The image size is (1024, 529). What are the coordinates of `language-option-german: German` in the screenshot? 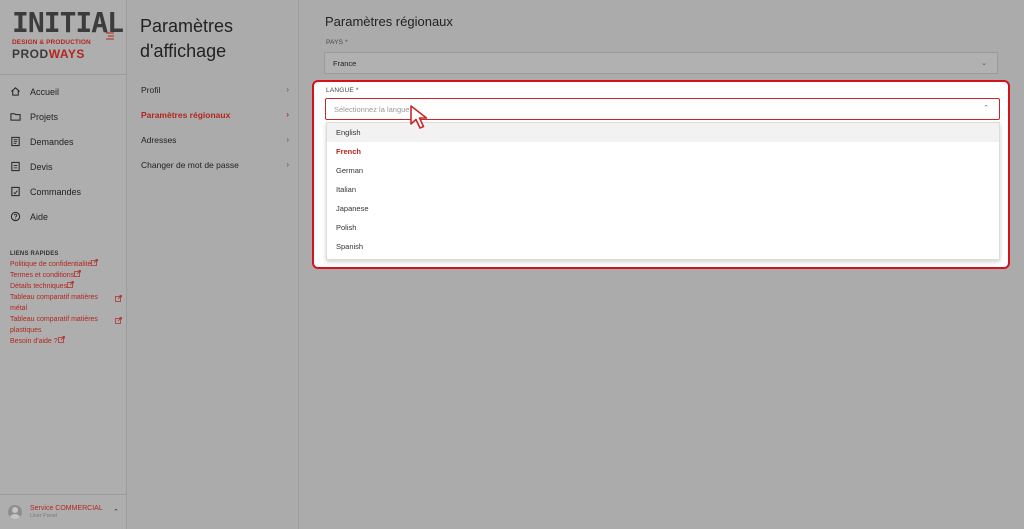 It's located at (663, 170).